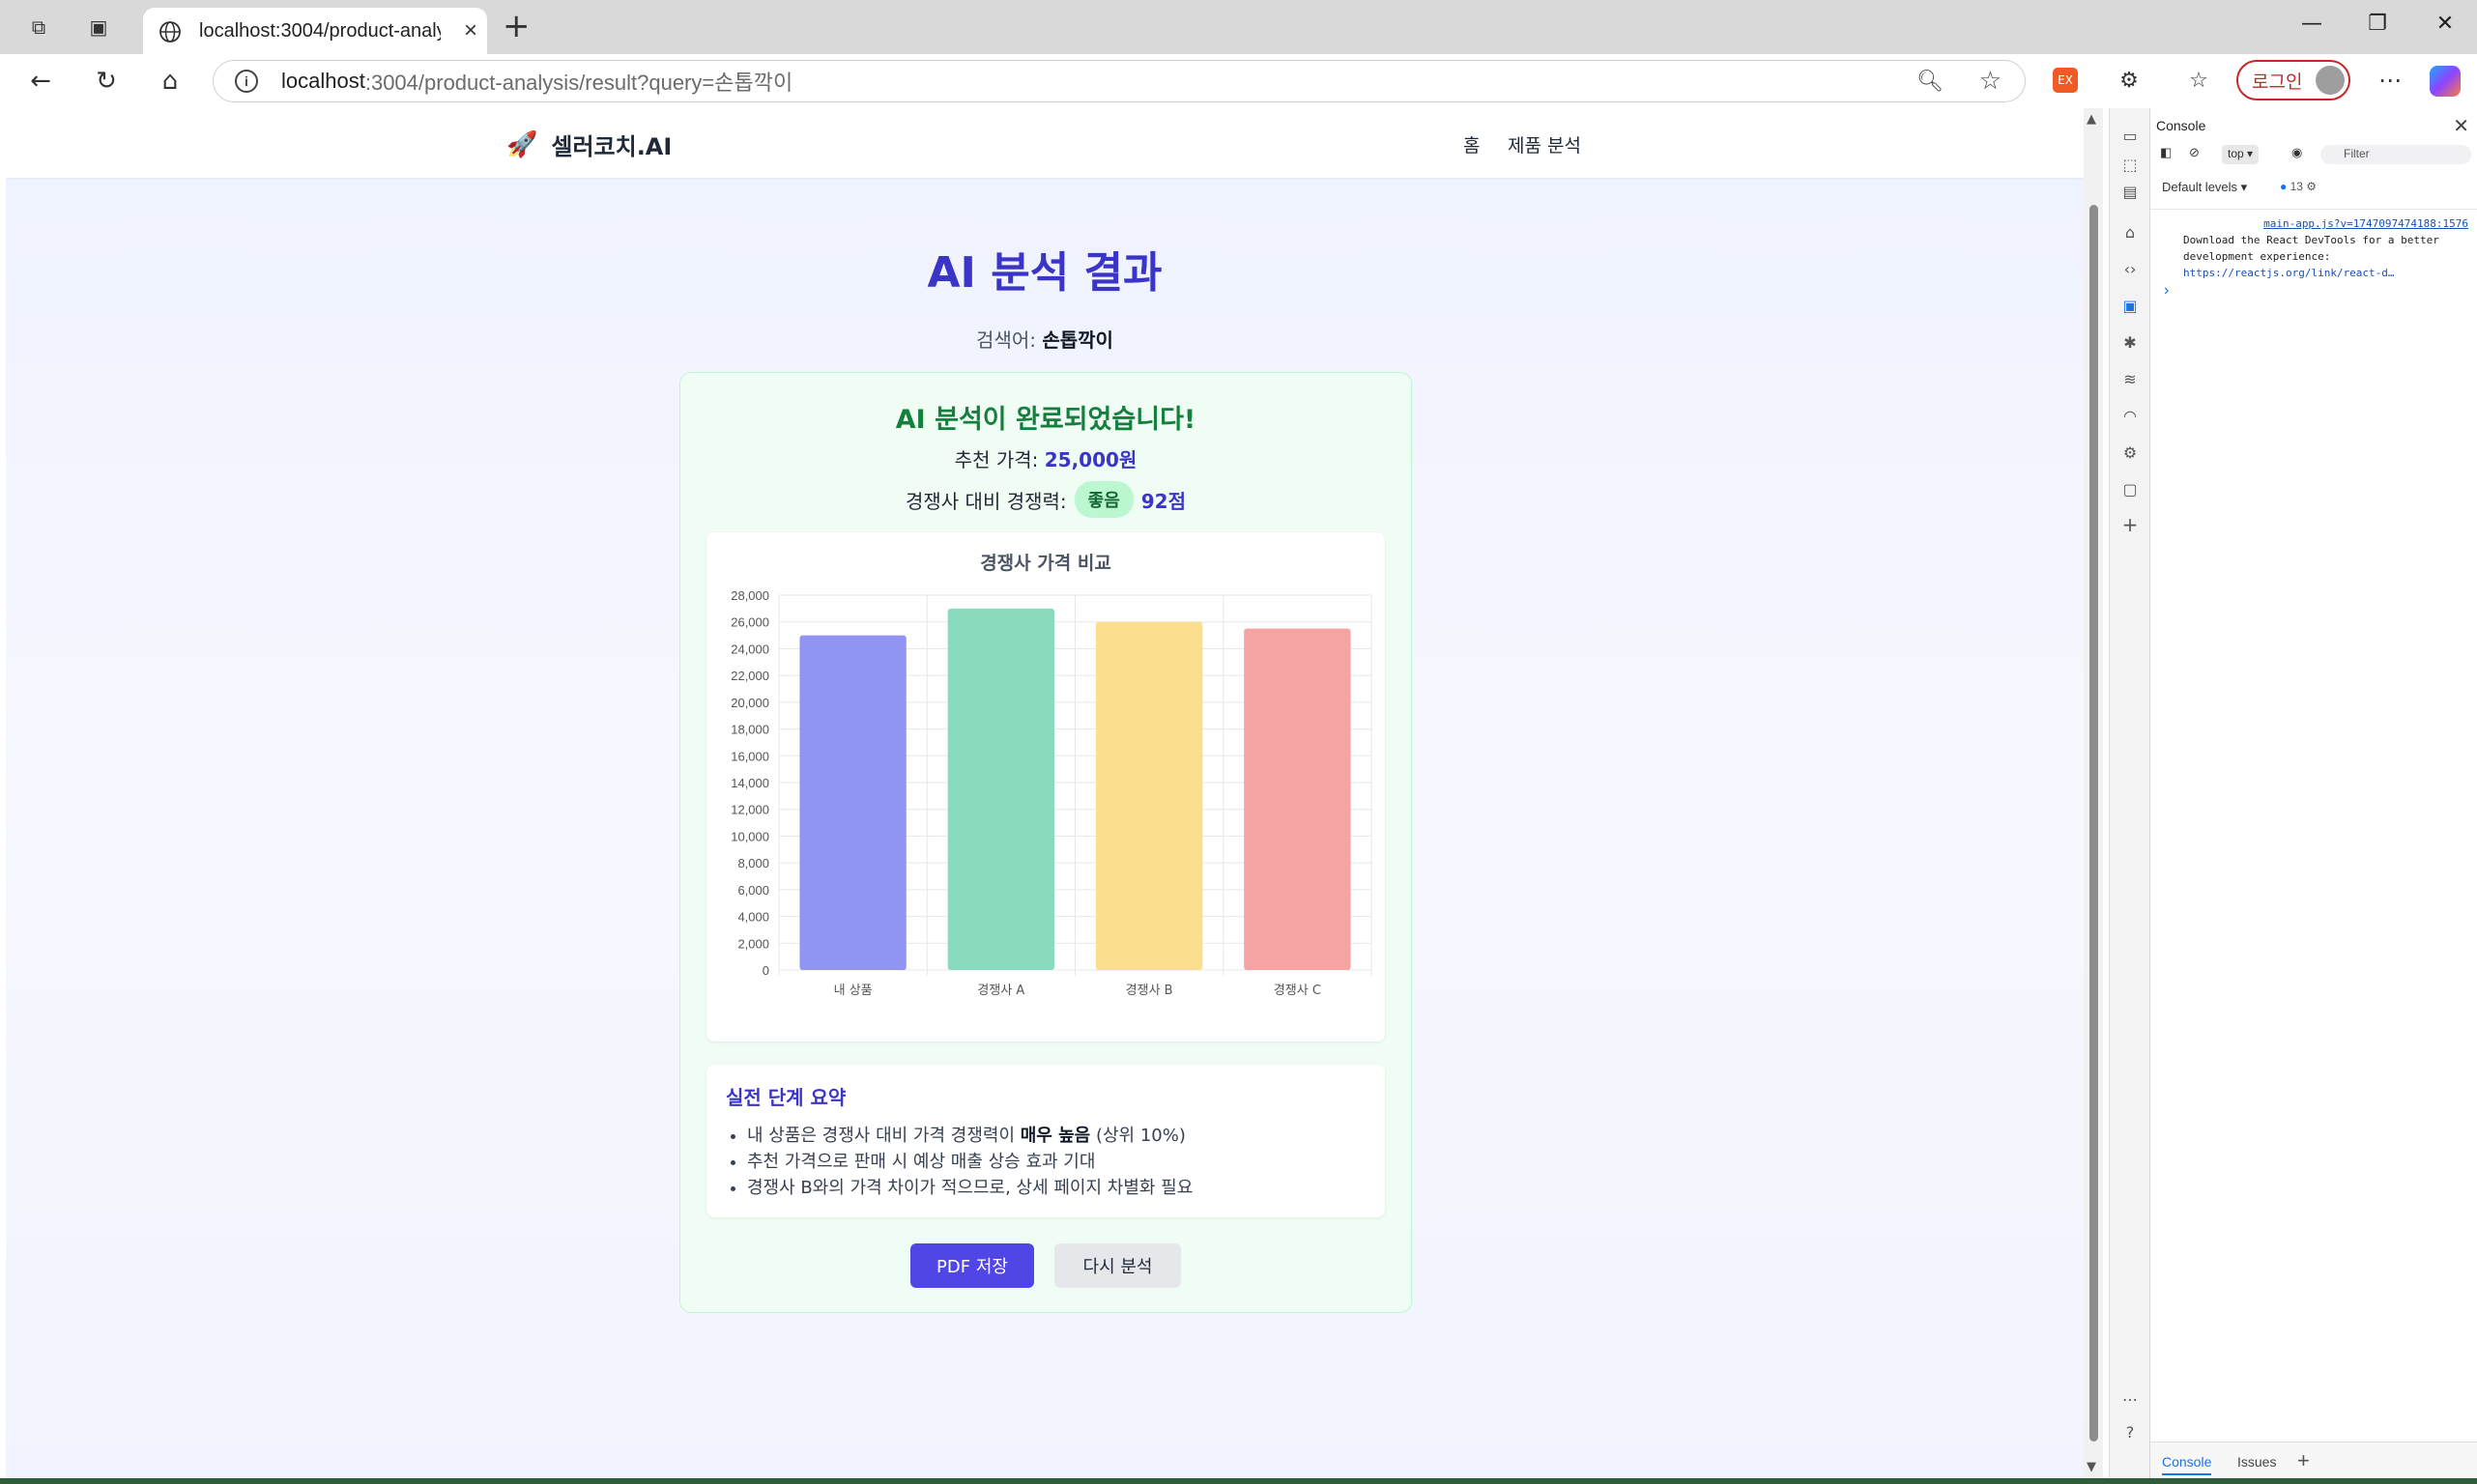 Image resolution: width=2477 pixels, height=1484 pixels. Describe the element at coordinates (750, 622) in the screenshot. I see `y-tick-label: 26,000` at that location.